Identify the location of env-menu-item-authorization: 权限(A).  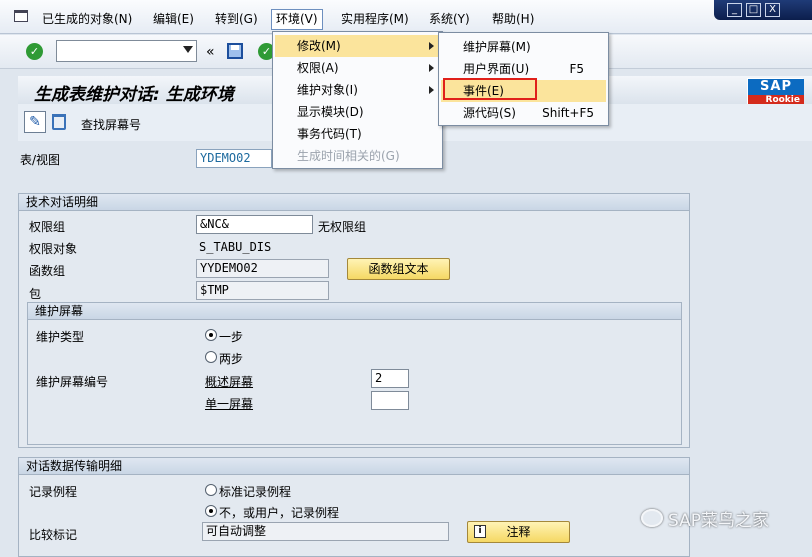
(357, 68).